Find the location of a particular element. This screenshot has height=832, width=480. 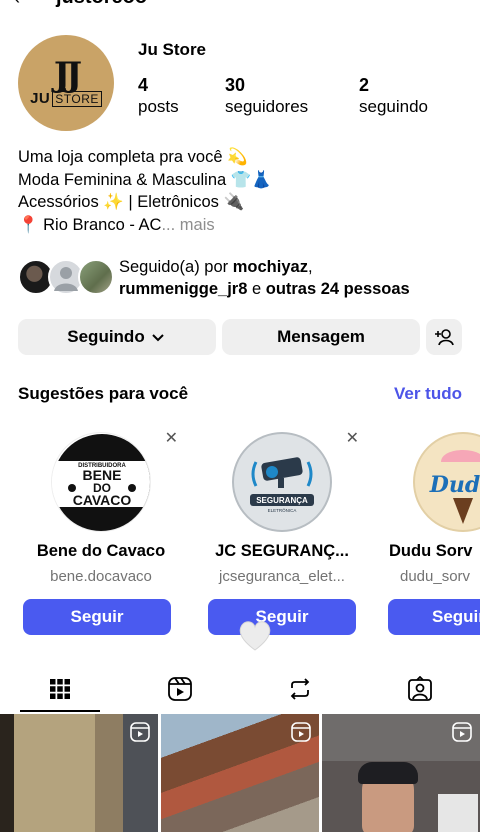

stat-following-label: seguindo is located at coordinates (394, 106).